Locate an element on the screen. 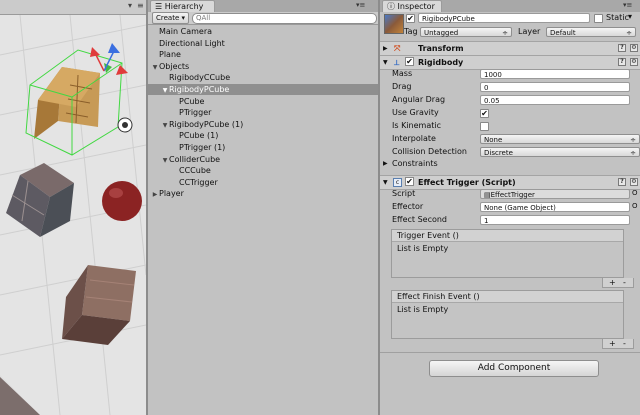 Image resolution: width=640 pixels, height=415 pixels. hierarchy-item: ▶ Player is located at coordinates (263, 193).